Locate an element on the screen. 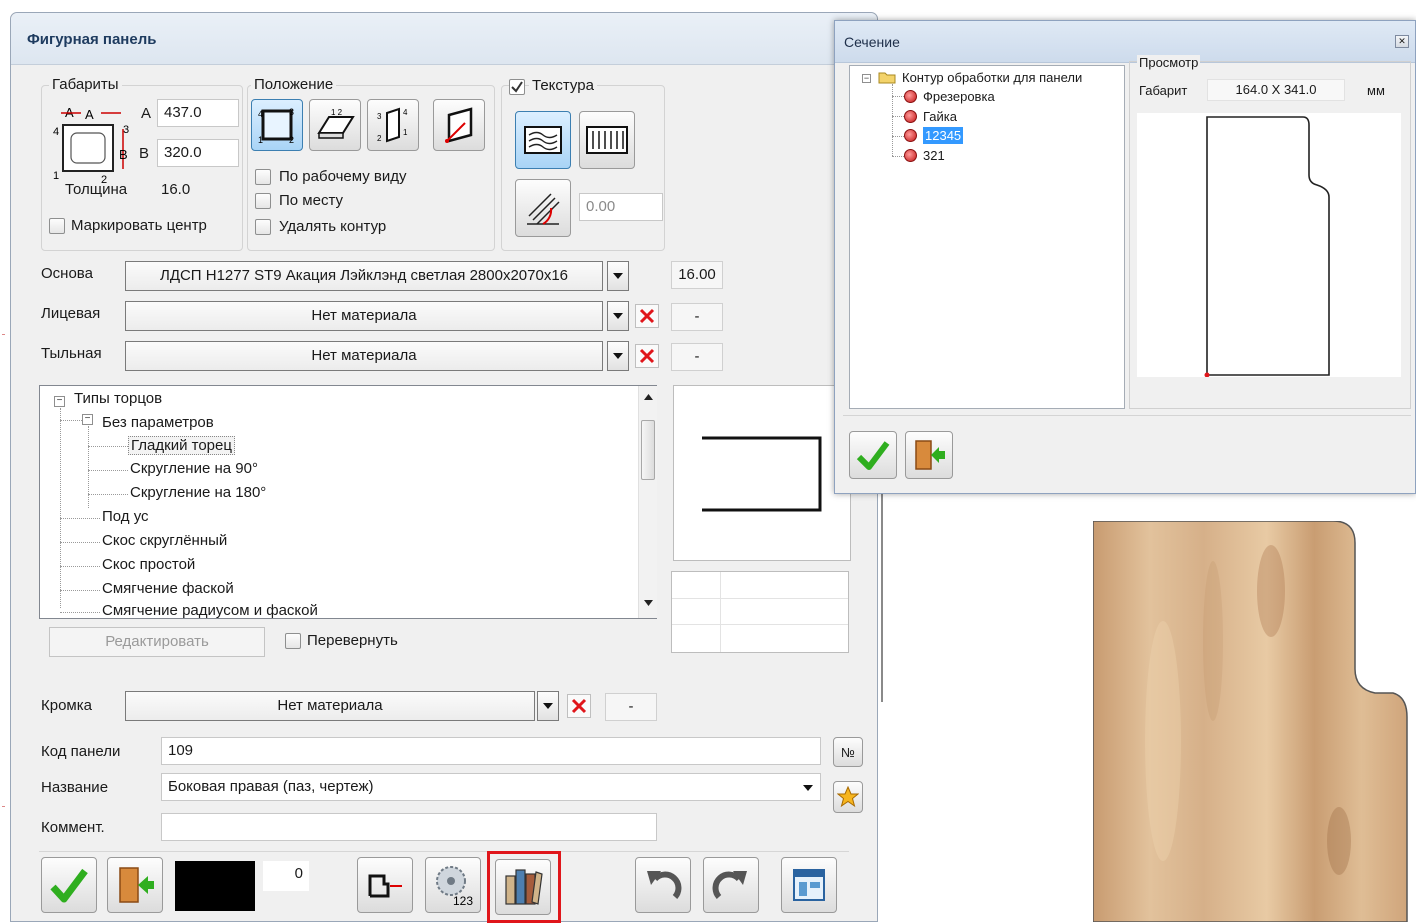 The width and height of the screenshot is (1416, 923). edge-band-combo: Нет материала is located at coordinates (330, 706).